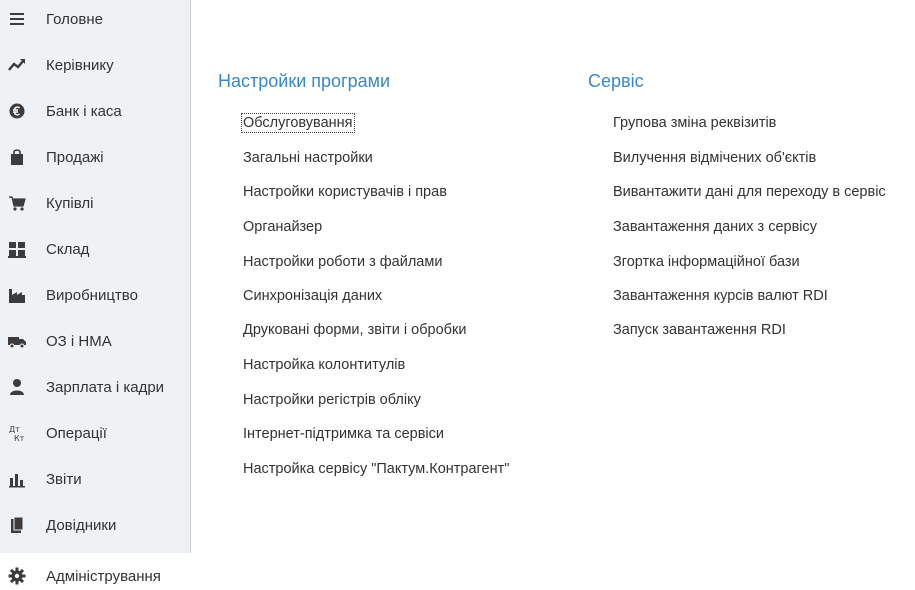  What do you see at coordinates (81, 525) in the screenshot?
I see `sidebar-item-label: Довідники` at bounding box center [81, 525].